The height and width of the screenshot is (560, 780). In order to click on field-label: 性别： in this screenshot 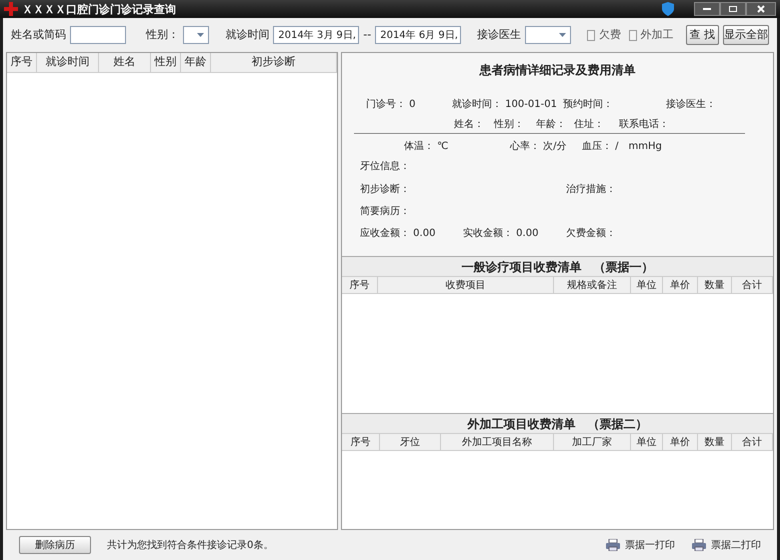, I will do `click(162, 34)`.